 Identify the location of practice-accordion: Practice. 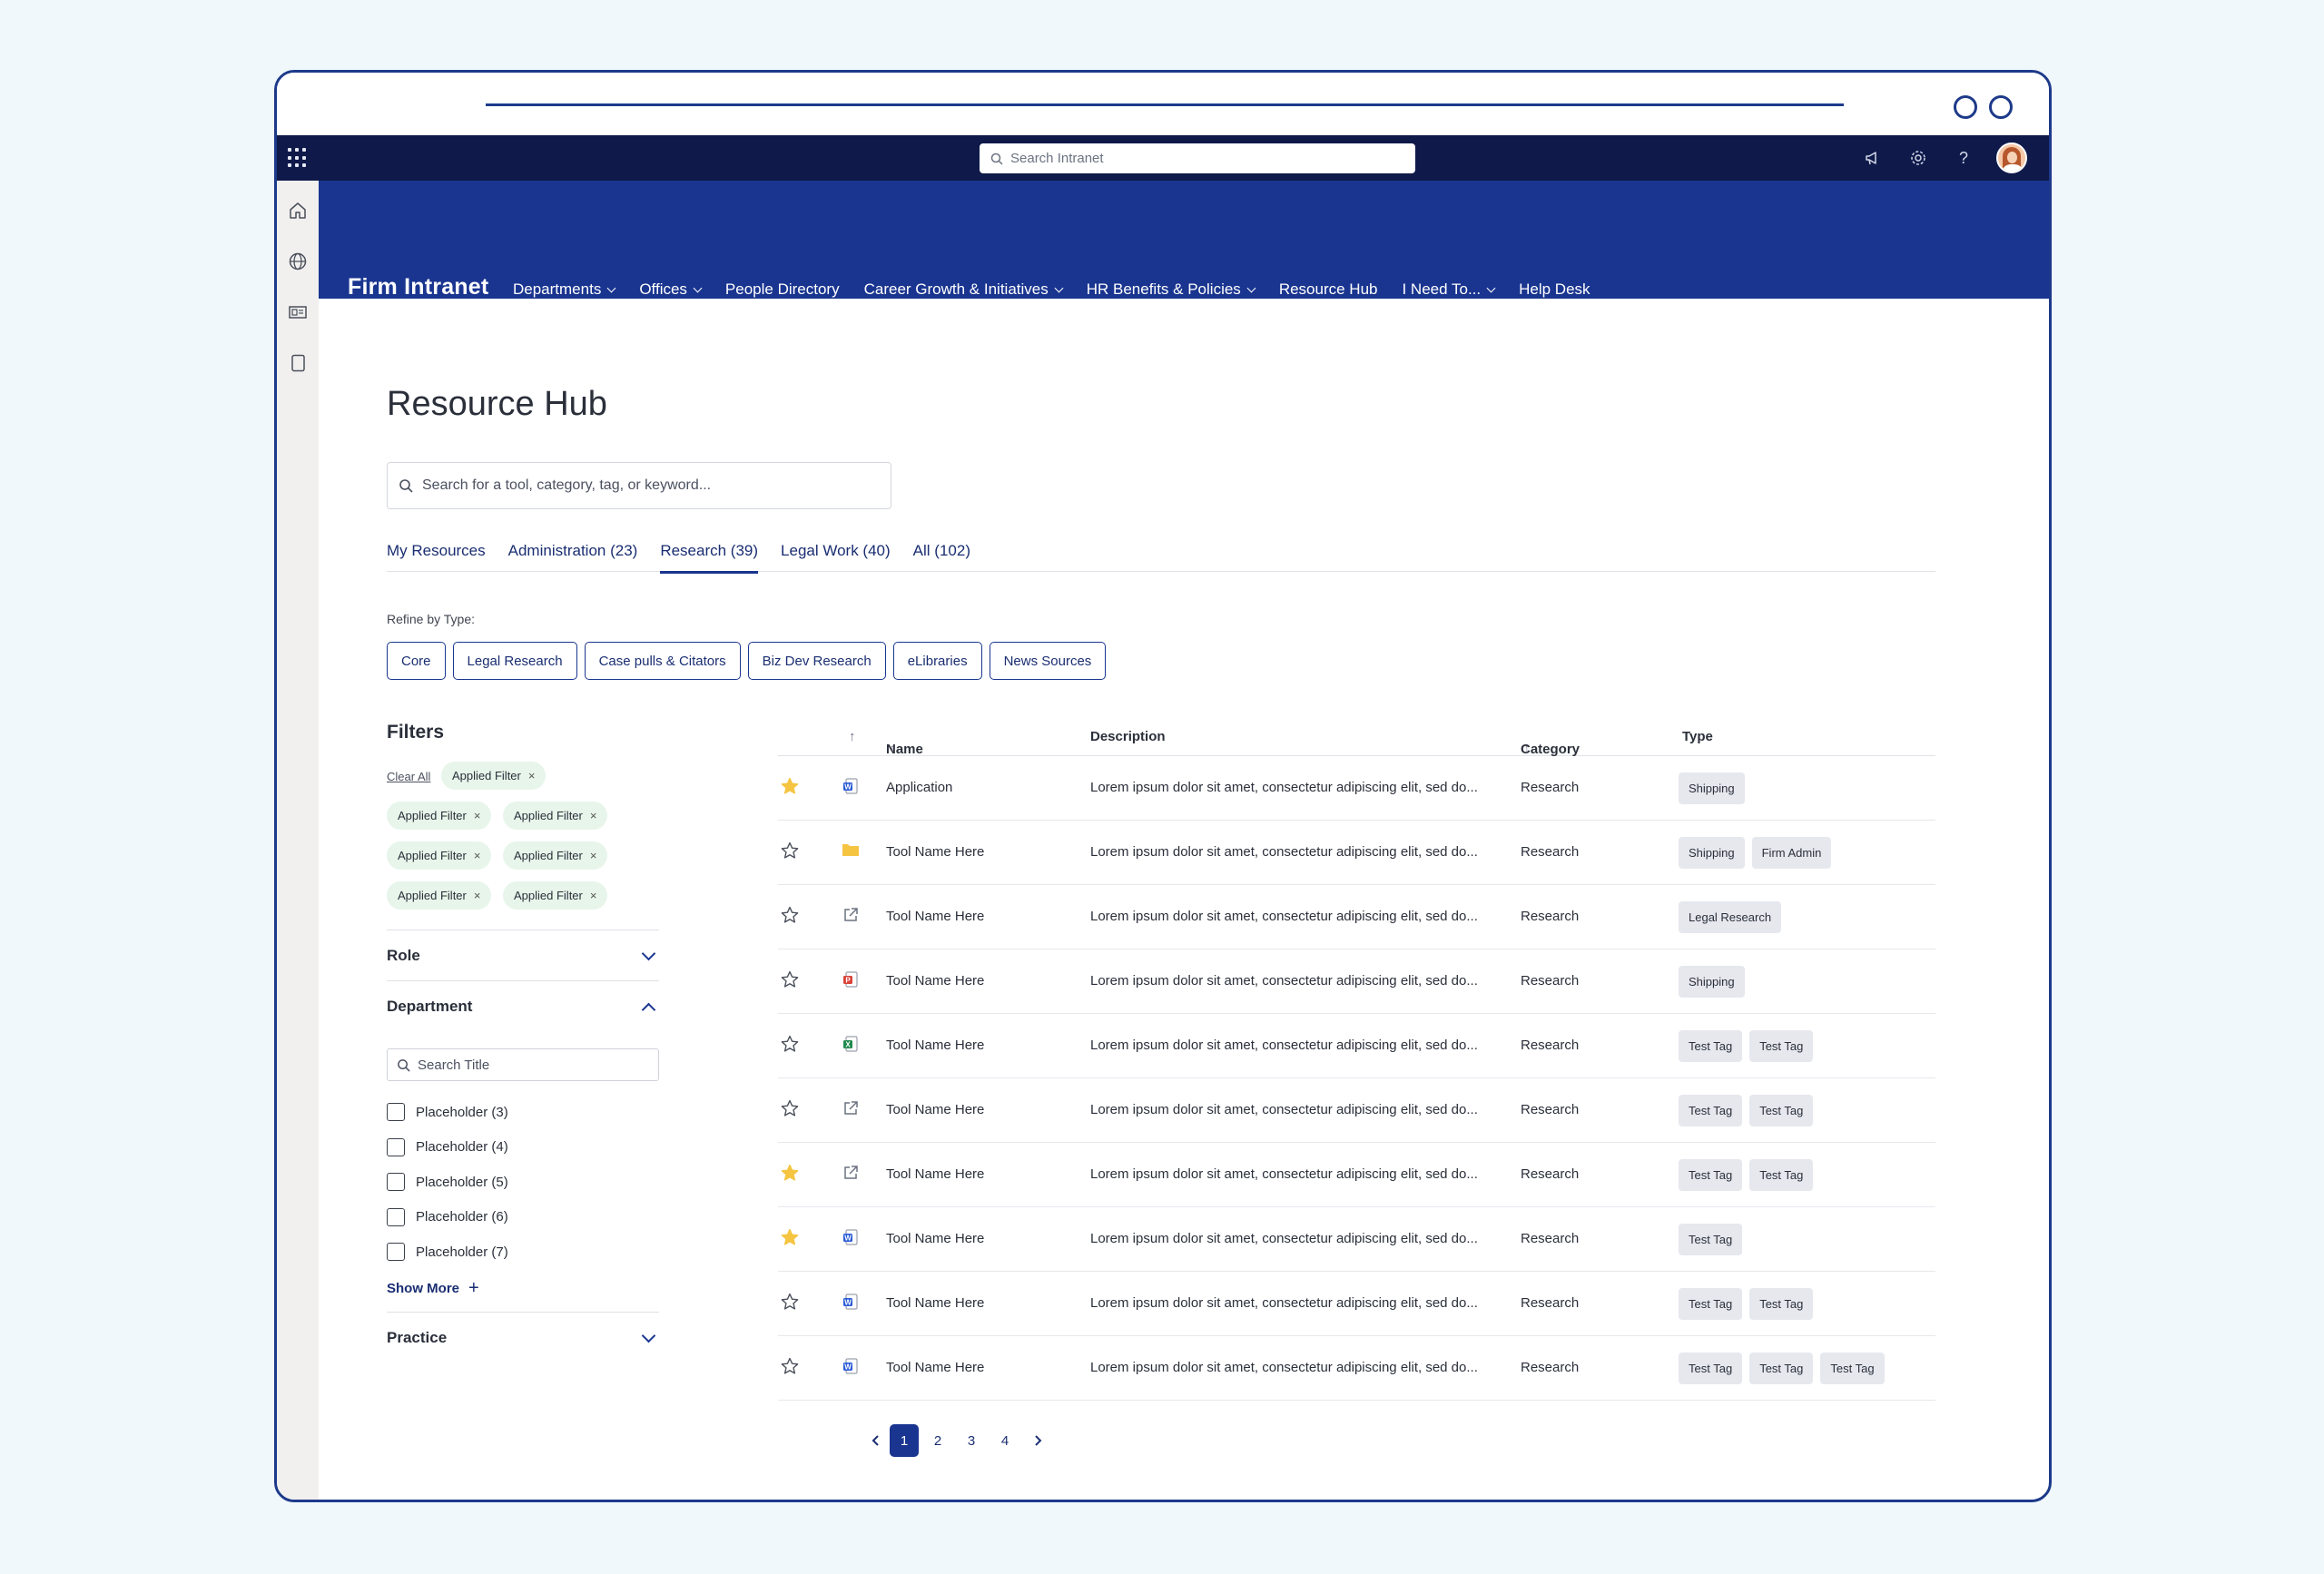
(523, 1337).